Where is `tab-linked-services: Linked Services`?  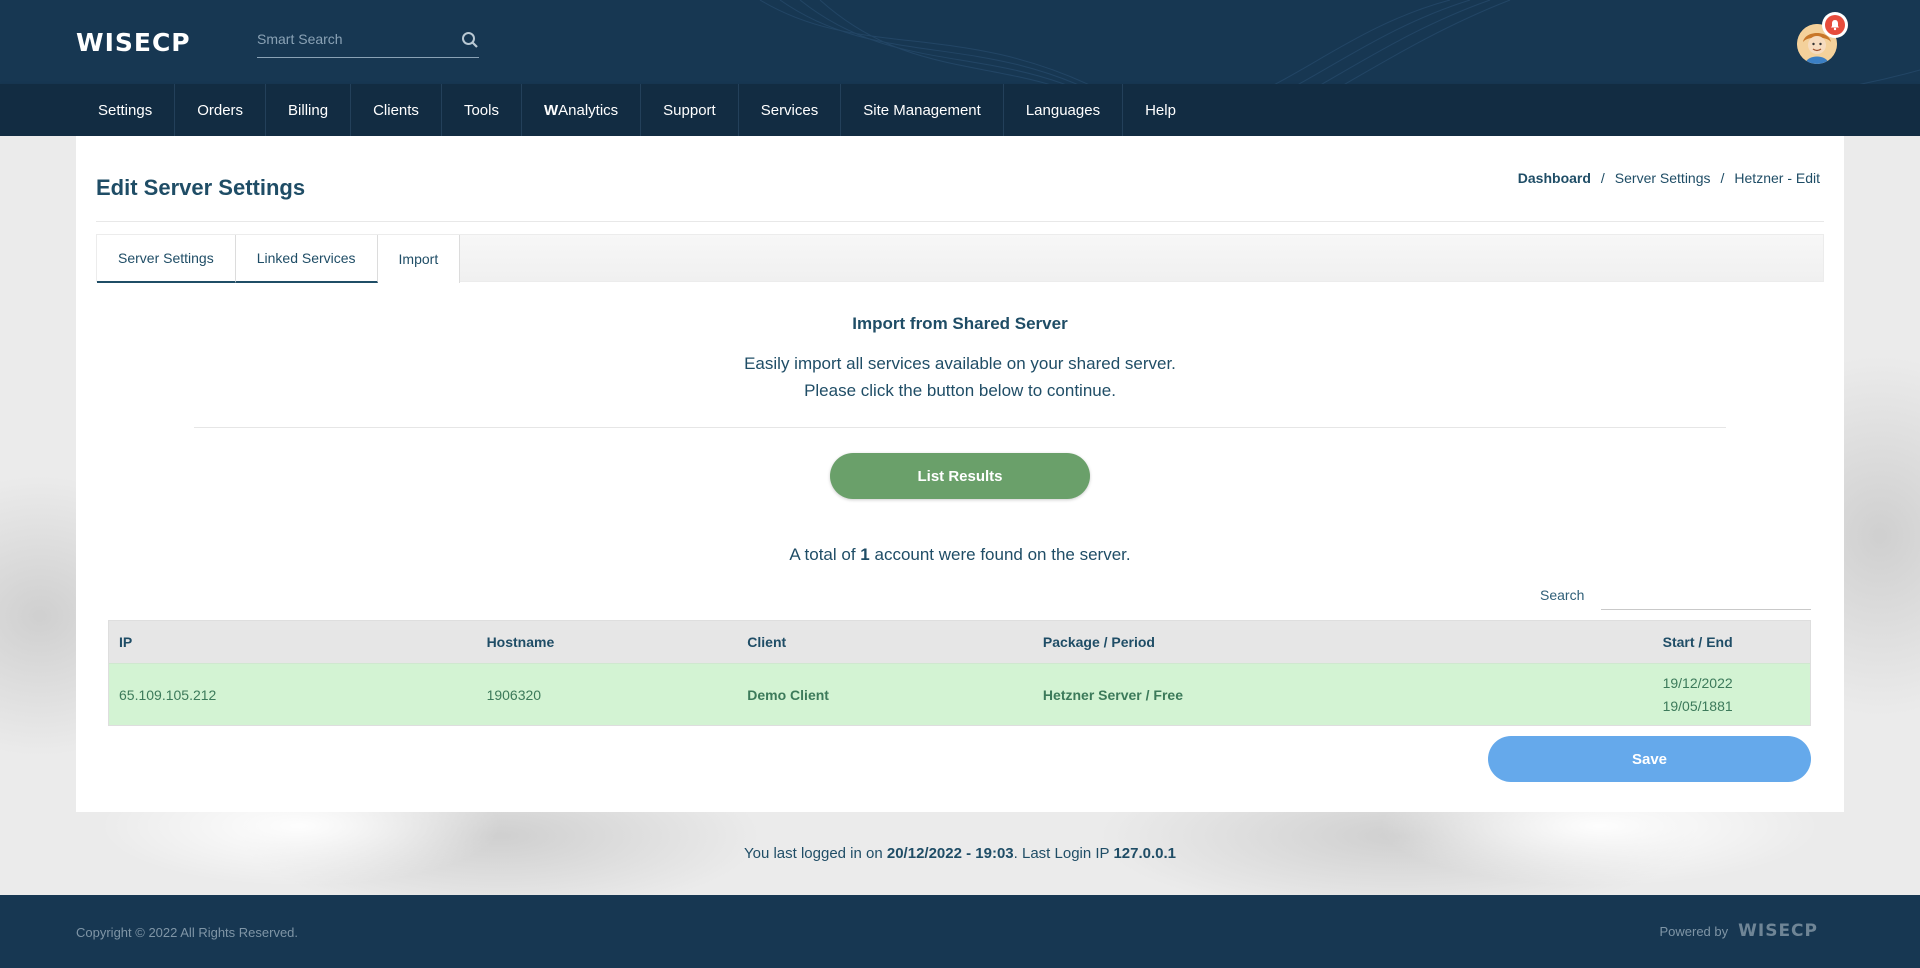
tab-linked-services: Linked Services is located at coordinates (306, 259).